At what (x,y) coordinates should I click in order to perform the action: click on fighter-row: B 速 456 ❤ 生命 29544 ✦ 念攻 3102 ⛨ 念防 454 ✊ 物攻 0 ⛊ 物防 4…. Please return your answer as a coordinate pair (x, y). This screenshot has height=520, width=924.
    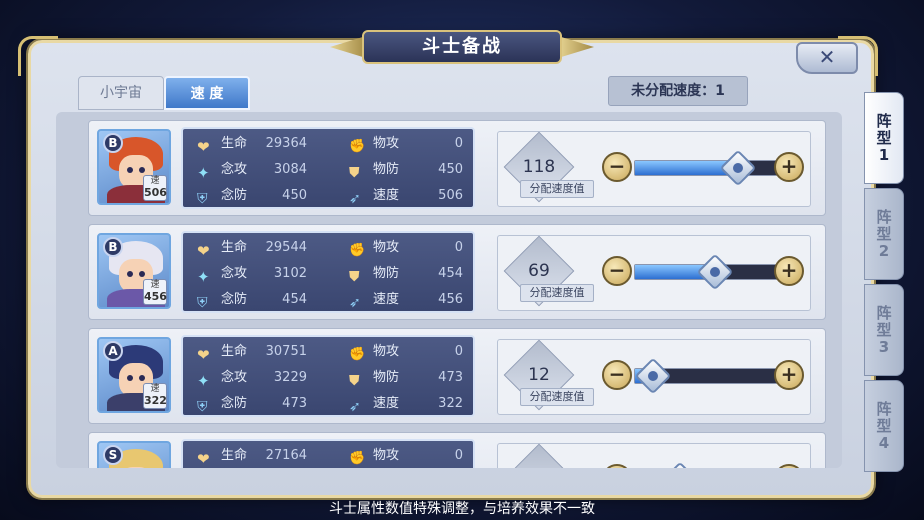
    Looking at the image, I should click on (457, 272).